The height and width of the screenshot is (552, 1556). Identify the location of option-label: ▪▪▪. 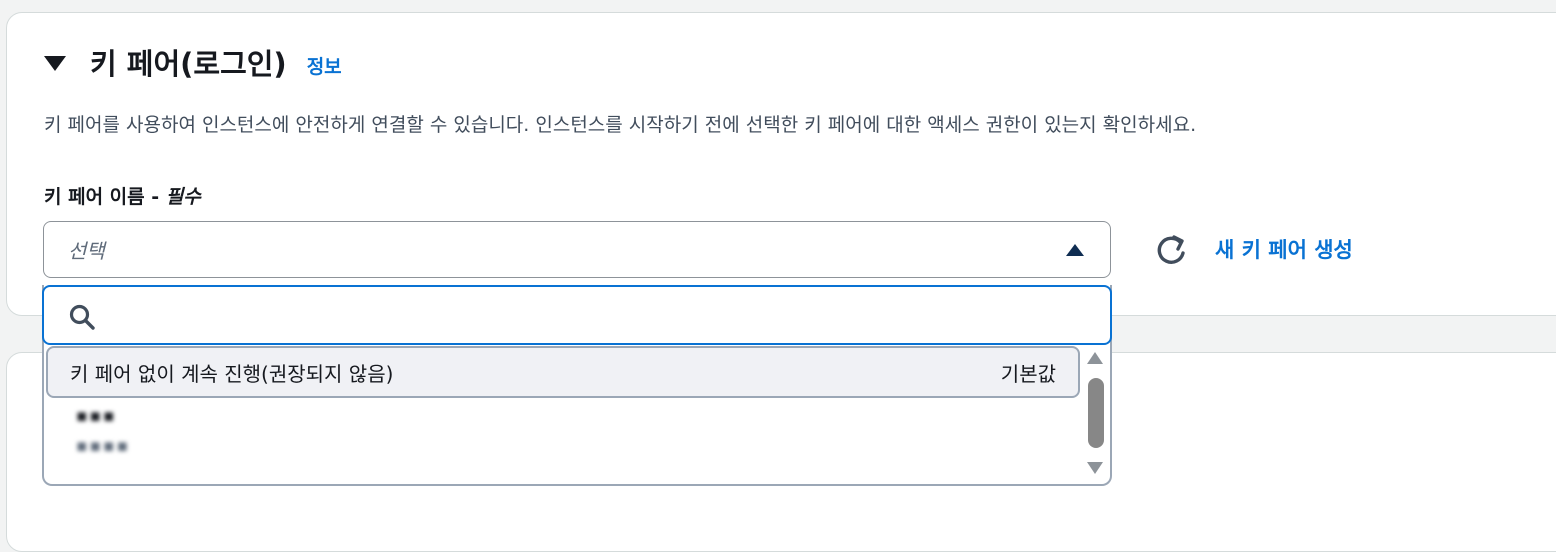
(96, 416).